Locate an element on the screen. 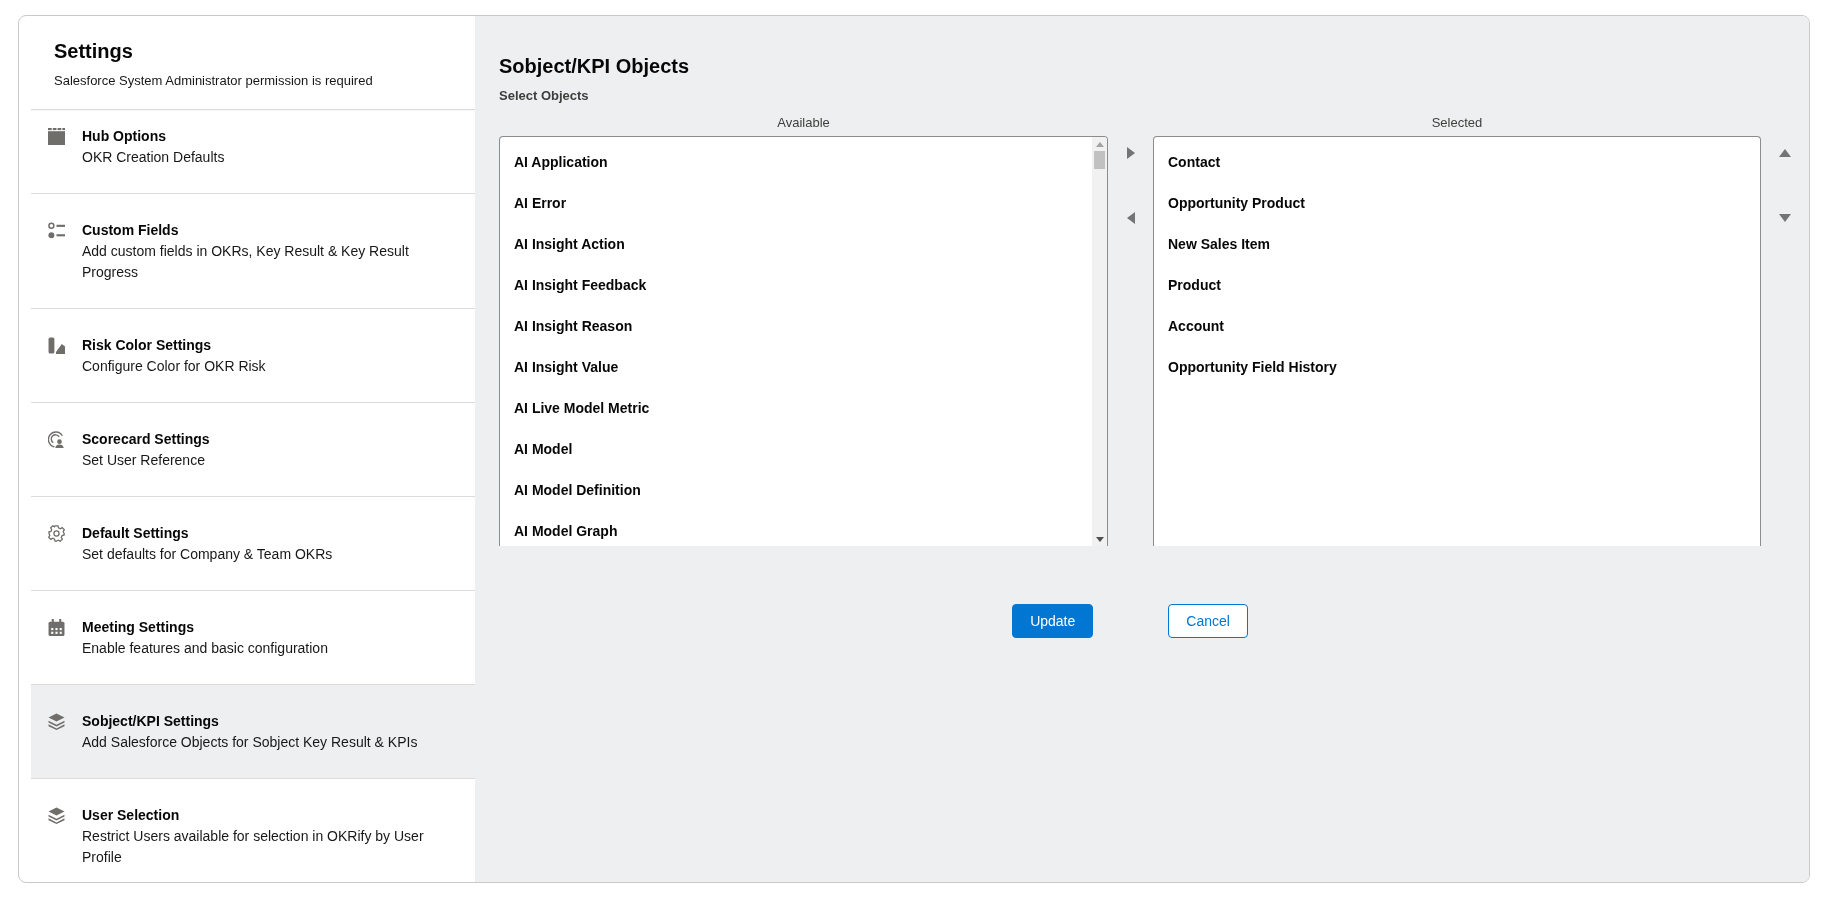  scroll-up-icon is located at coordinates (1099, 144).